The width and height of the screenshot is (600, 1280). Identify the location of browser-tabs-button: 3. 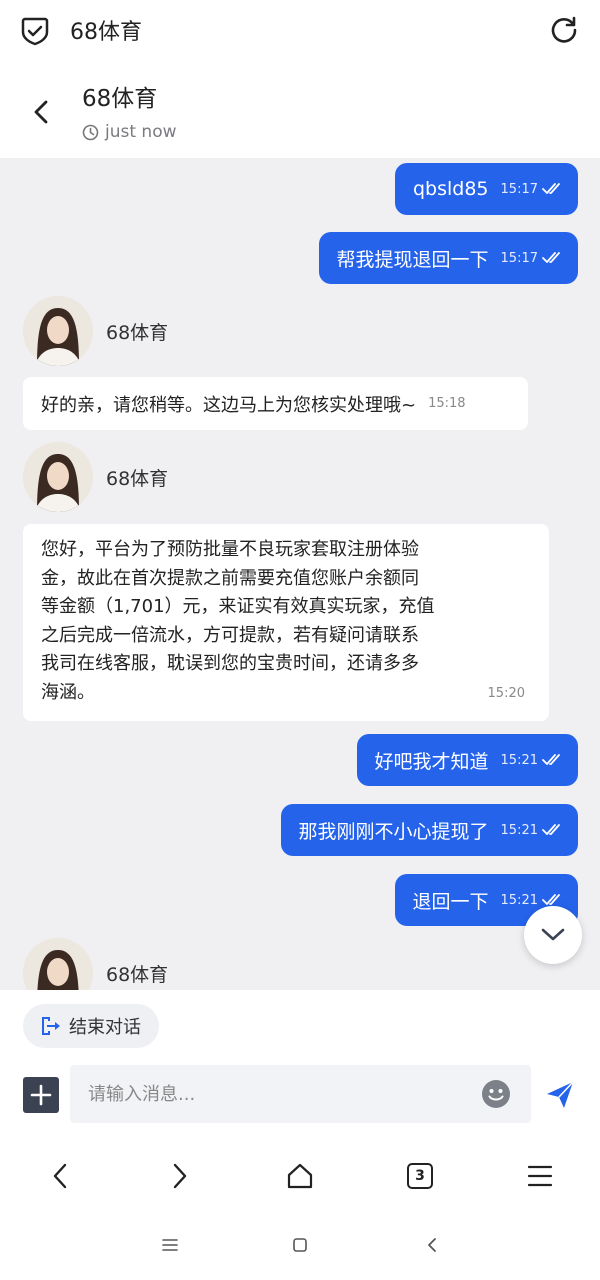
(420, 1176).